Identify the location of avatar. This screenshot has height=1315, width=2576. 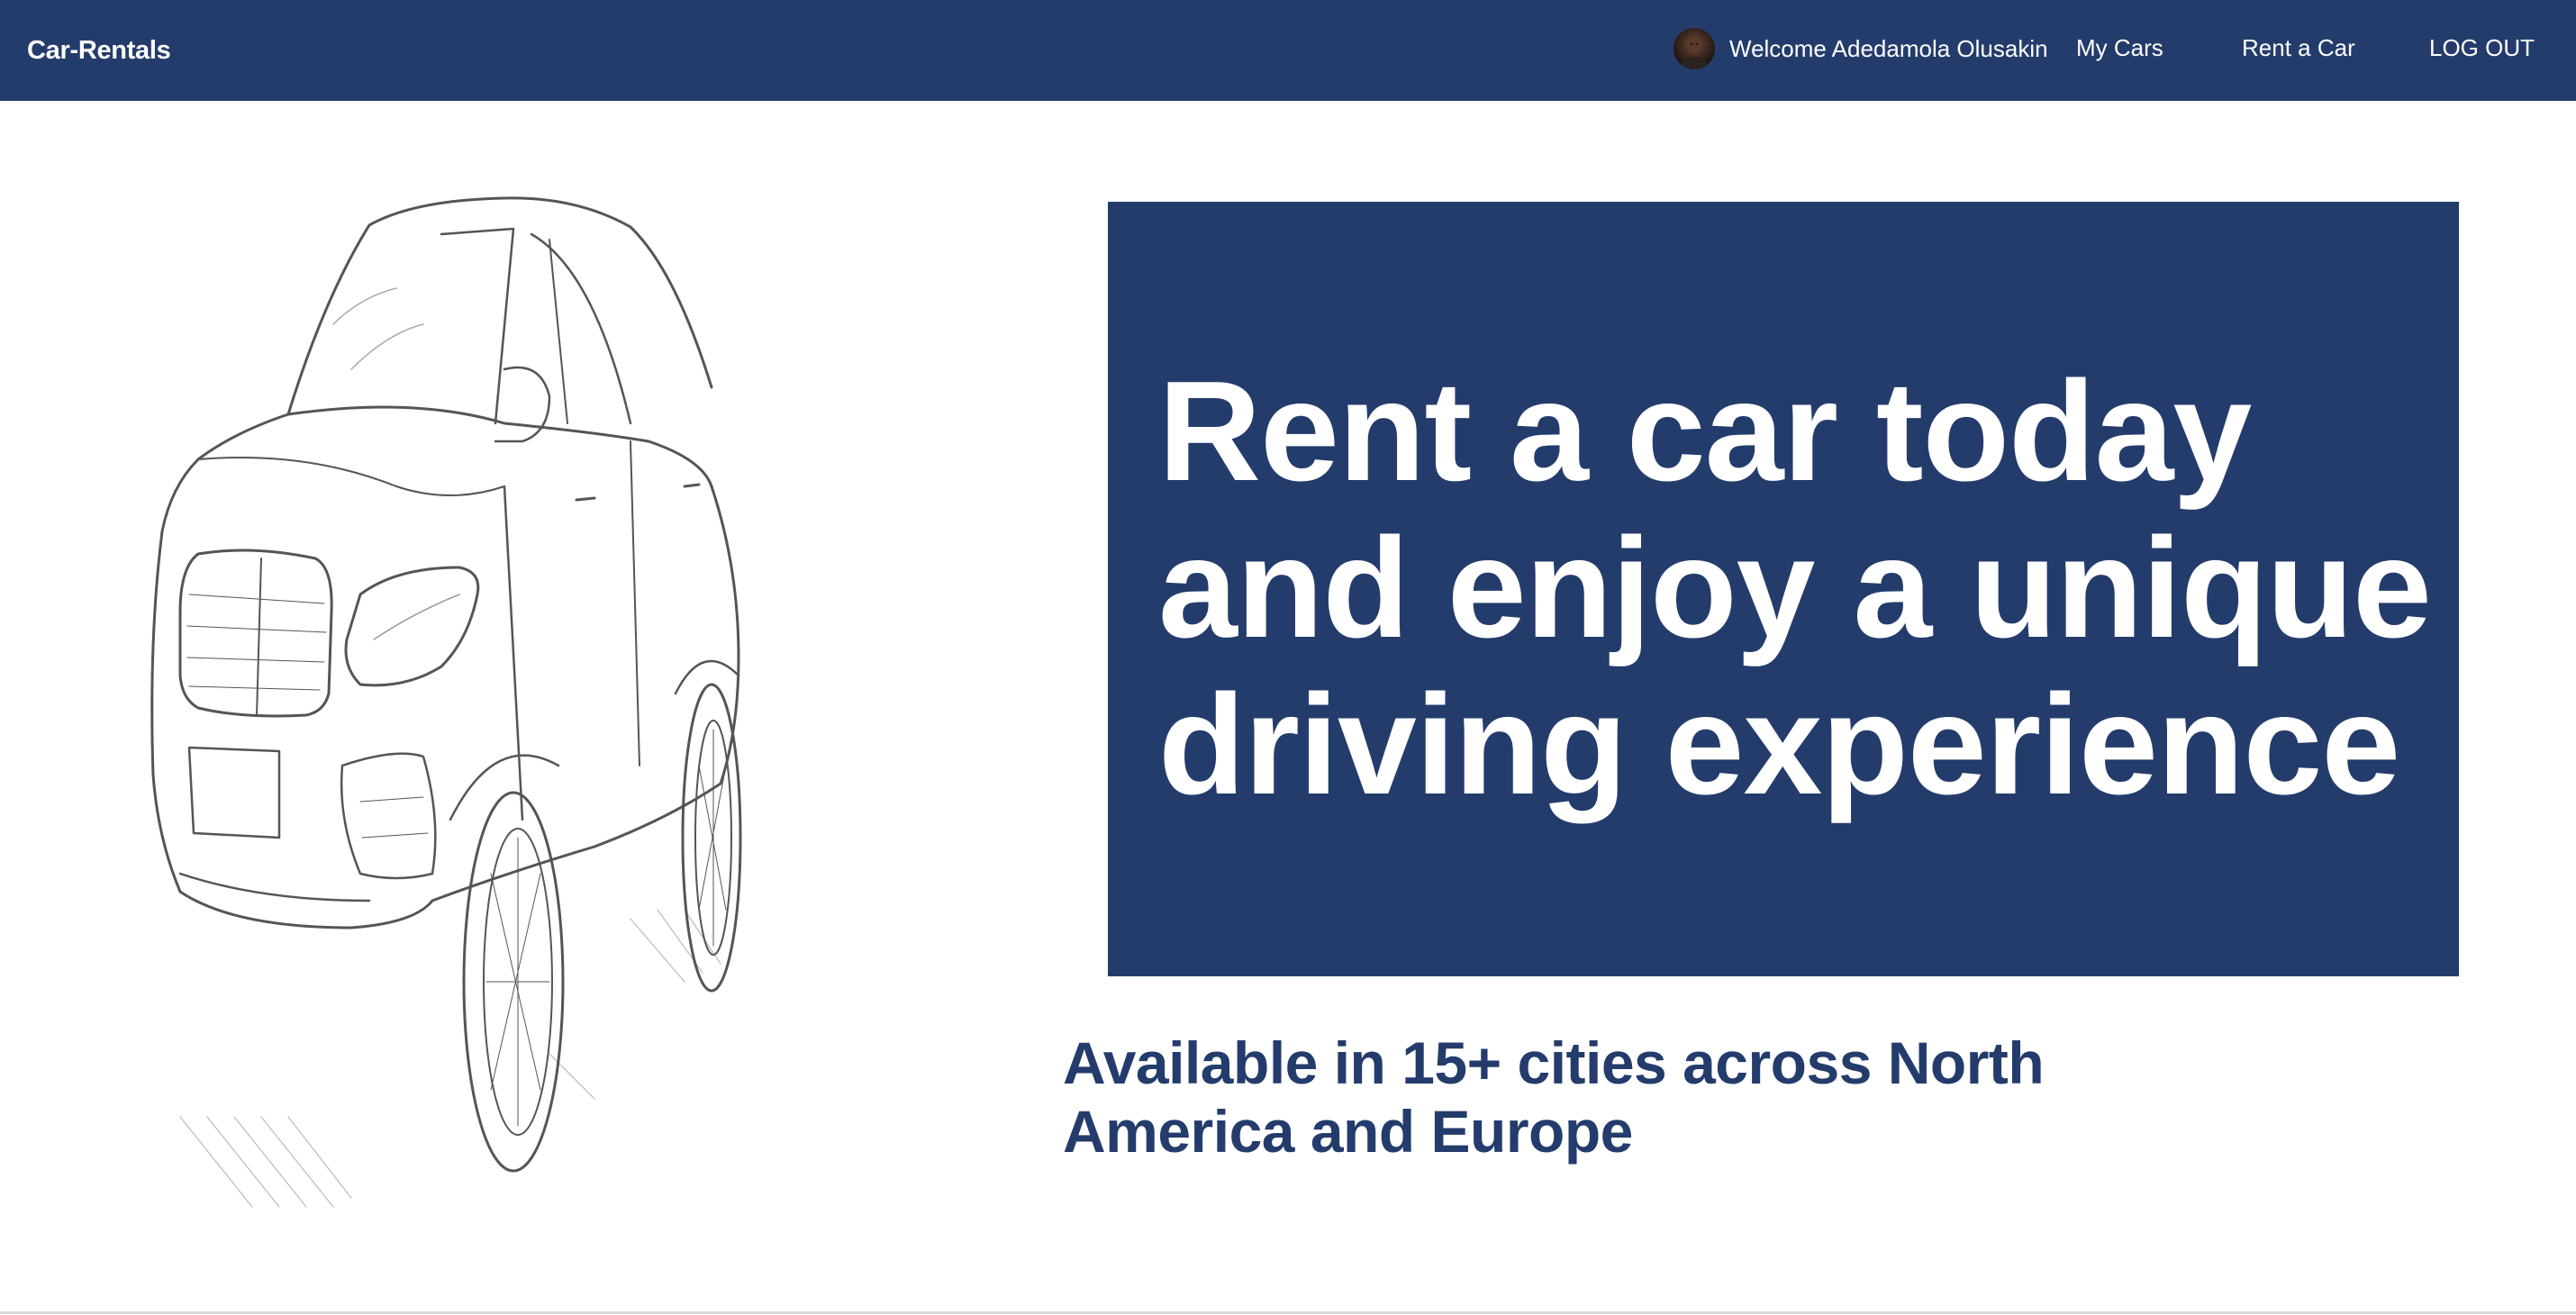
(1694, 48).